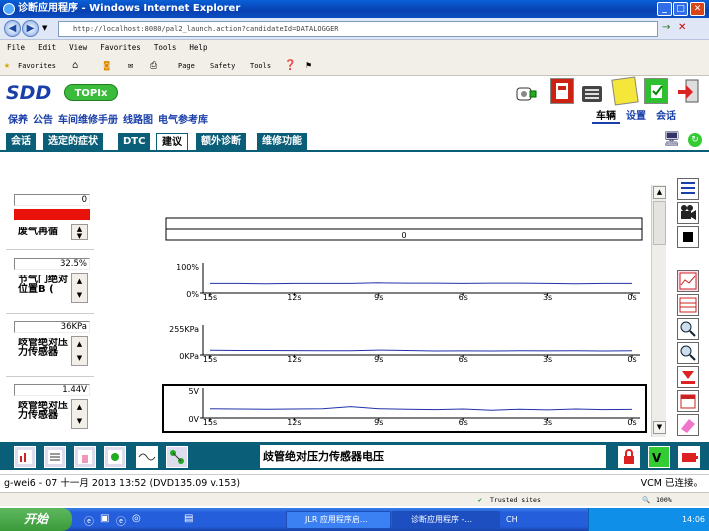 The height and width of the screenshot is (531, 709). Describe the element at coordinates (688, 401) in the screenshot. I see `calendar-icon` at that location.